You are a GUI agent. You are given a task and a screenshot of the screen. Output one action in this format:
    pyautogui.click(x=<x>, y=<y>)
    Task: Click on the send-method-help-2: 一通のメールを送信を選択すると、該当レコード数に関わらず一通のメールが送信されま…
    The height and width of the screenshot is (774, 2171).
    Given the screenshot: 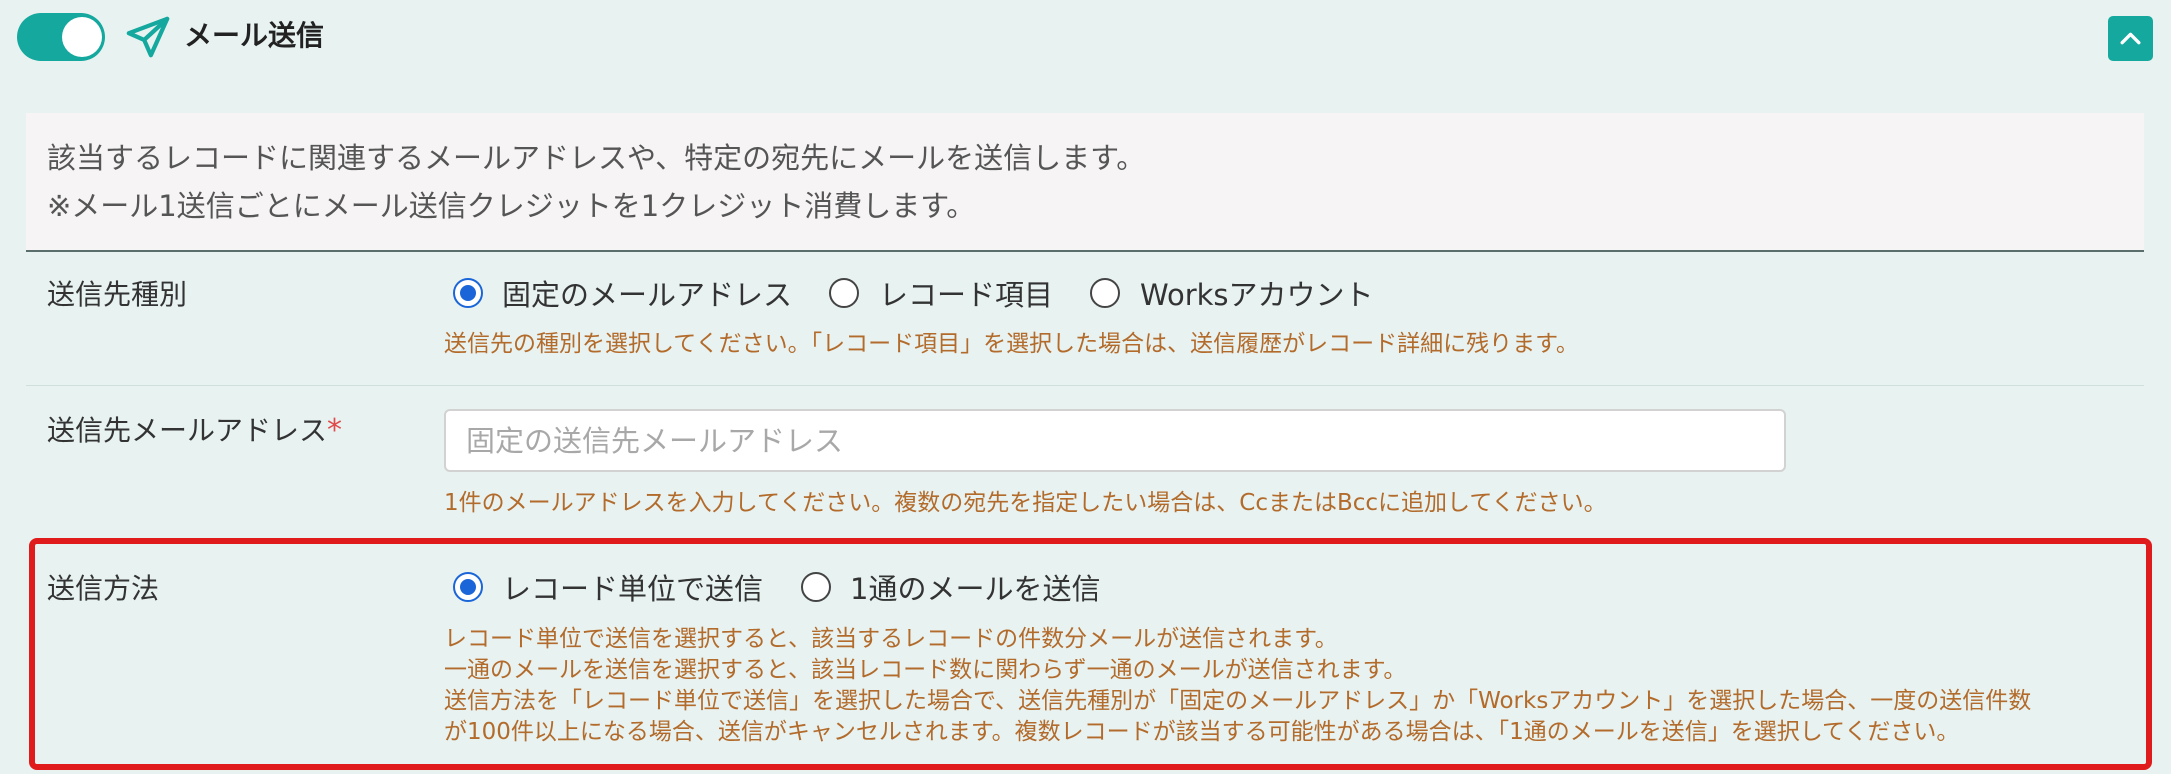 What is the action you would take?
    pyautogui.click(x=925, y=670)
    